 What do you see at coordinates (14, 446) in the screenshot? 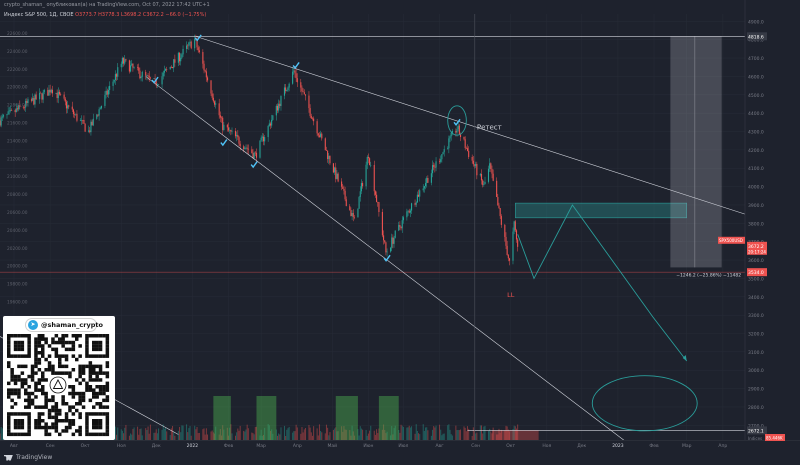
I see `time-tick: Авг` at bounding box center [14, 446].